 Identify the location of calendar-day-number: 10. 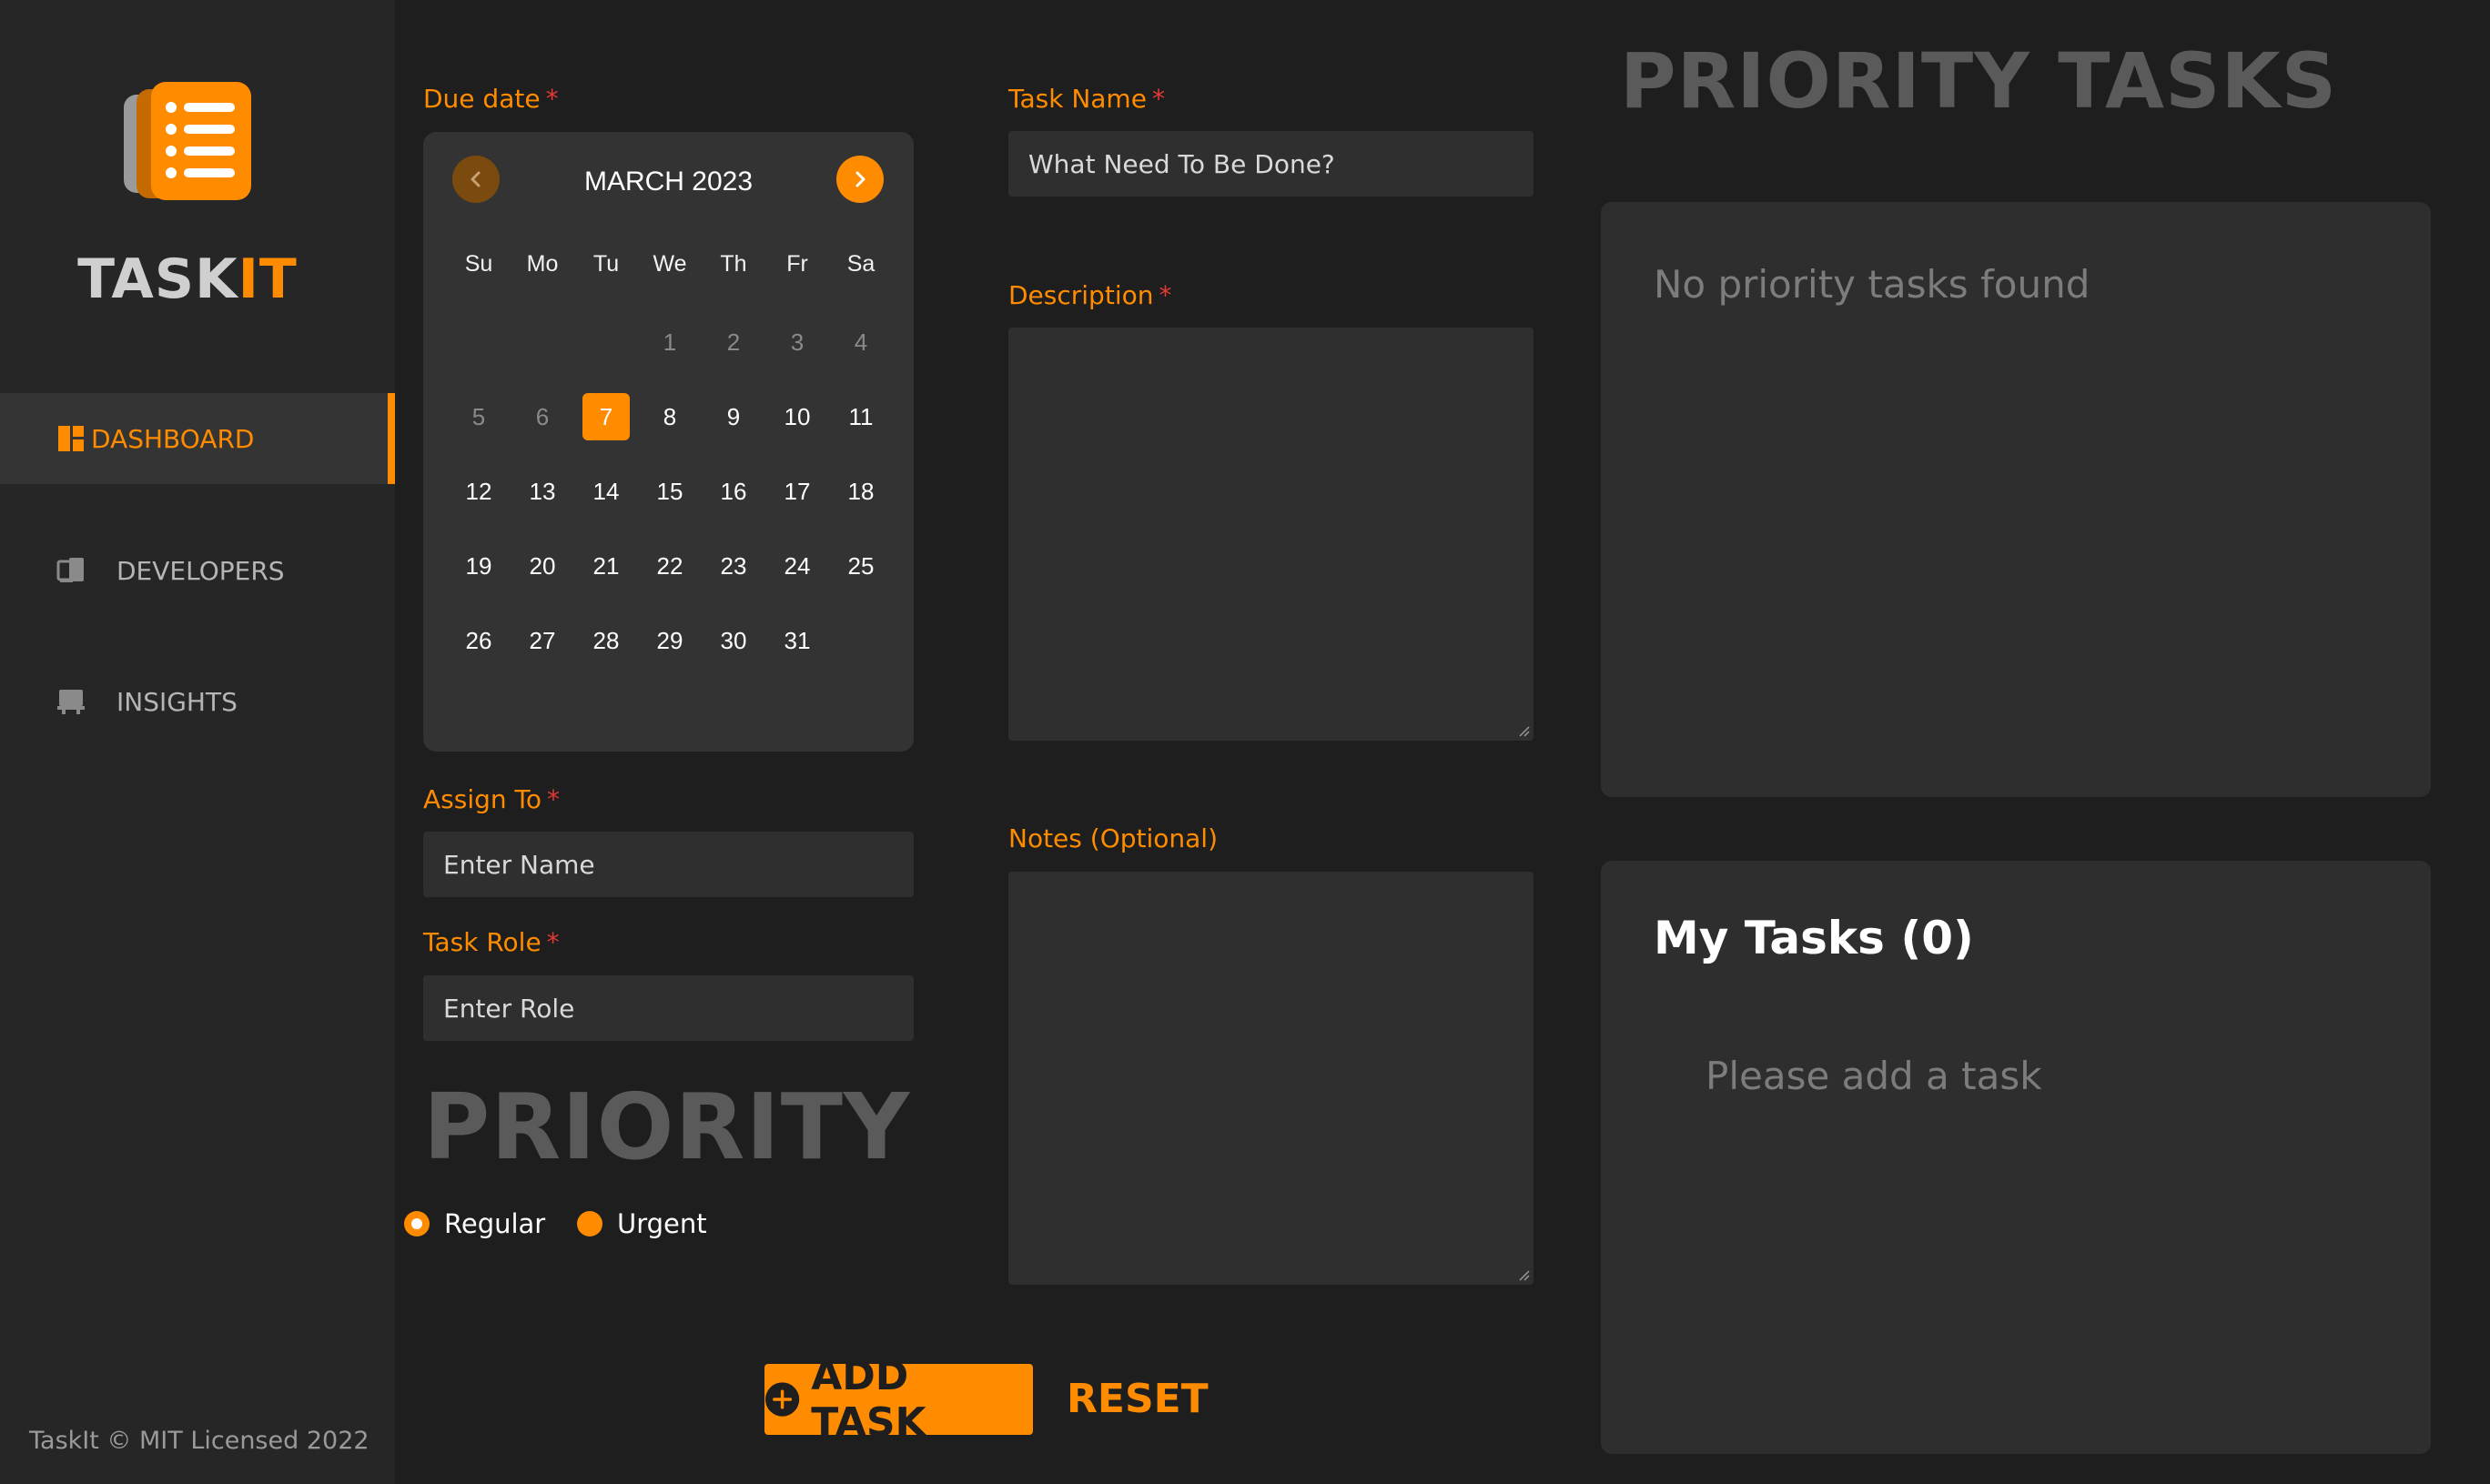
(797, 416).